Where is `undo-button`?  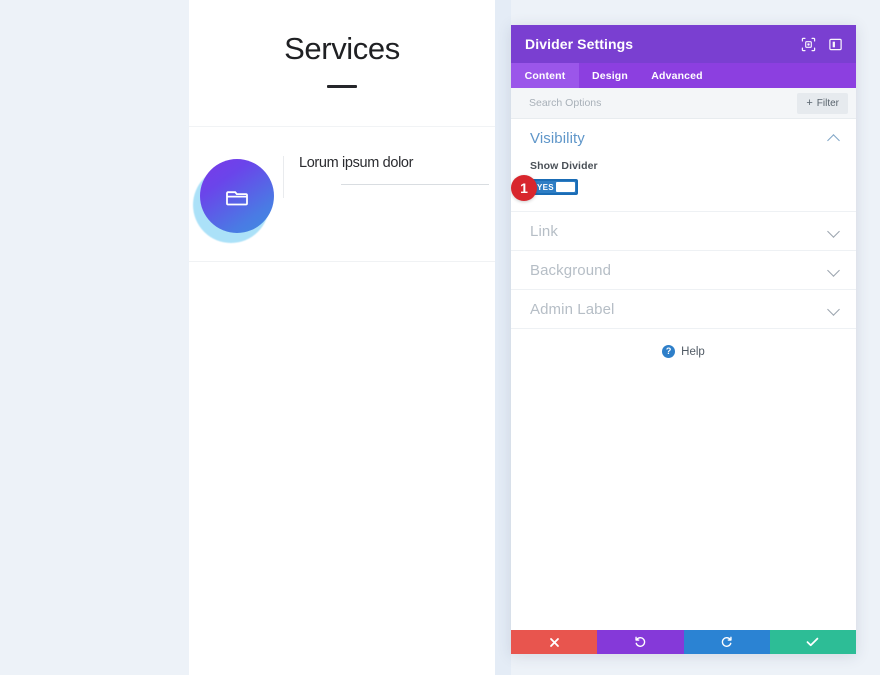 undo-button is located at coordinates (640, 642).